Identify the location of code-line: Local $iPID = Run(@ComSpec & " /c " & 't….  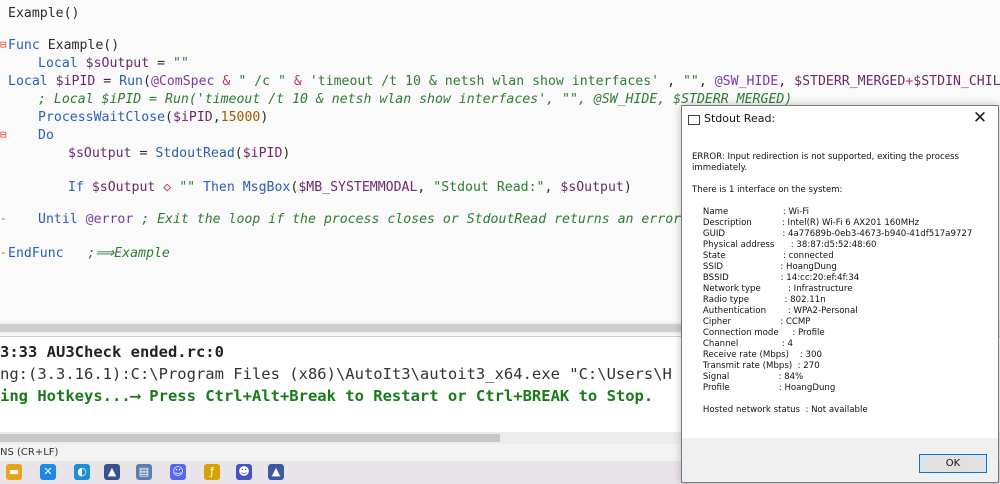
(504, 82).